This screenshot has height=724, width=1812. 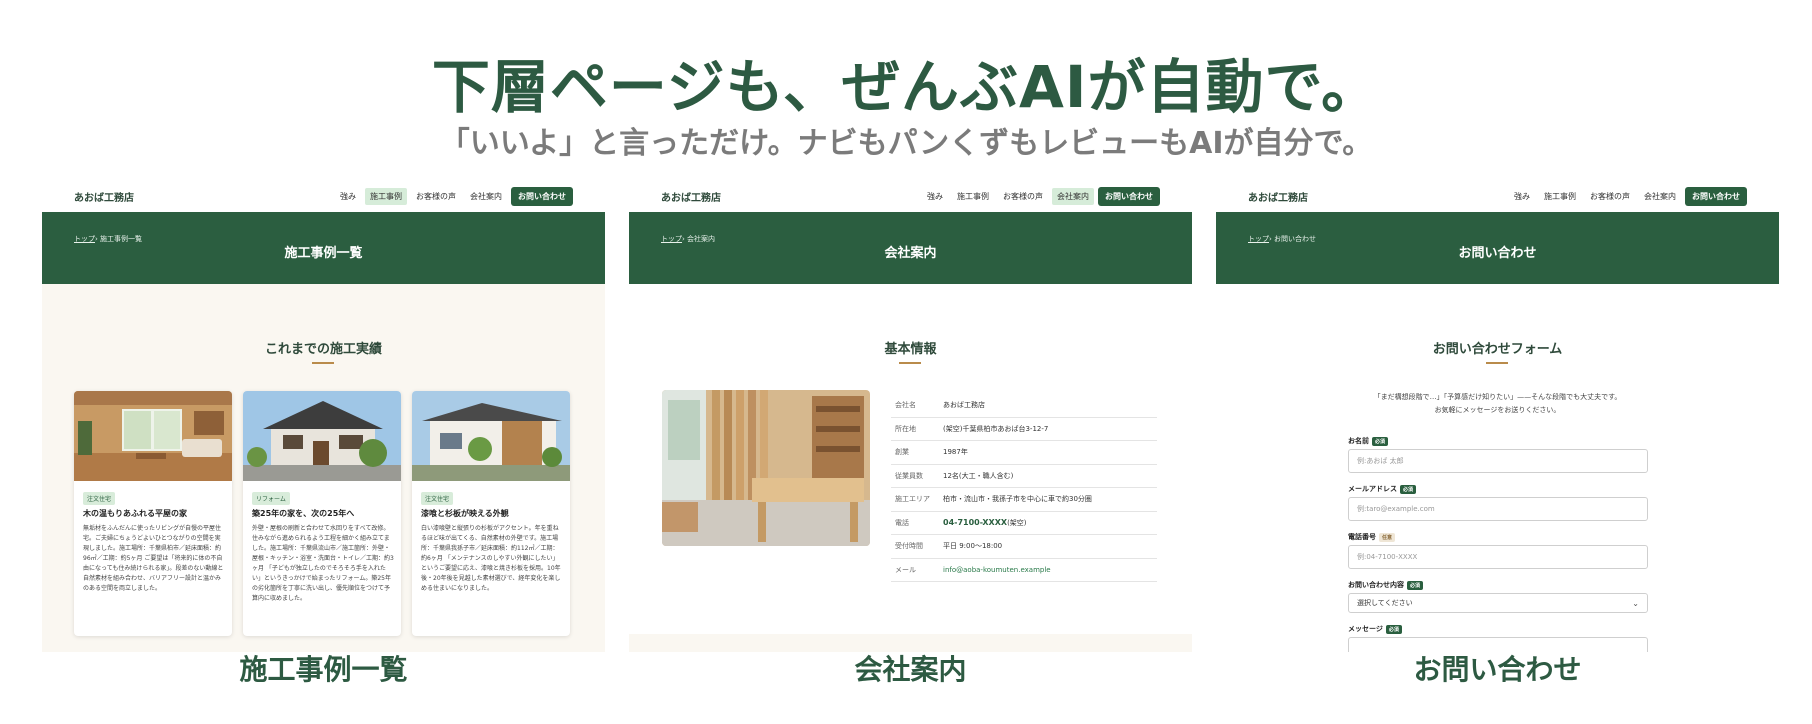 I want to click on message-label-text: メッセージ, so click(x=1365, y=629).